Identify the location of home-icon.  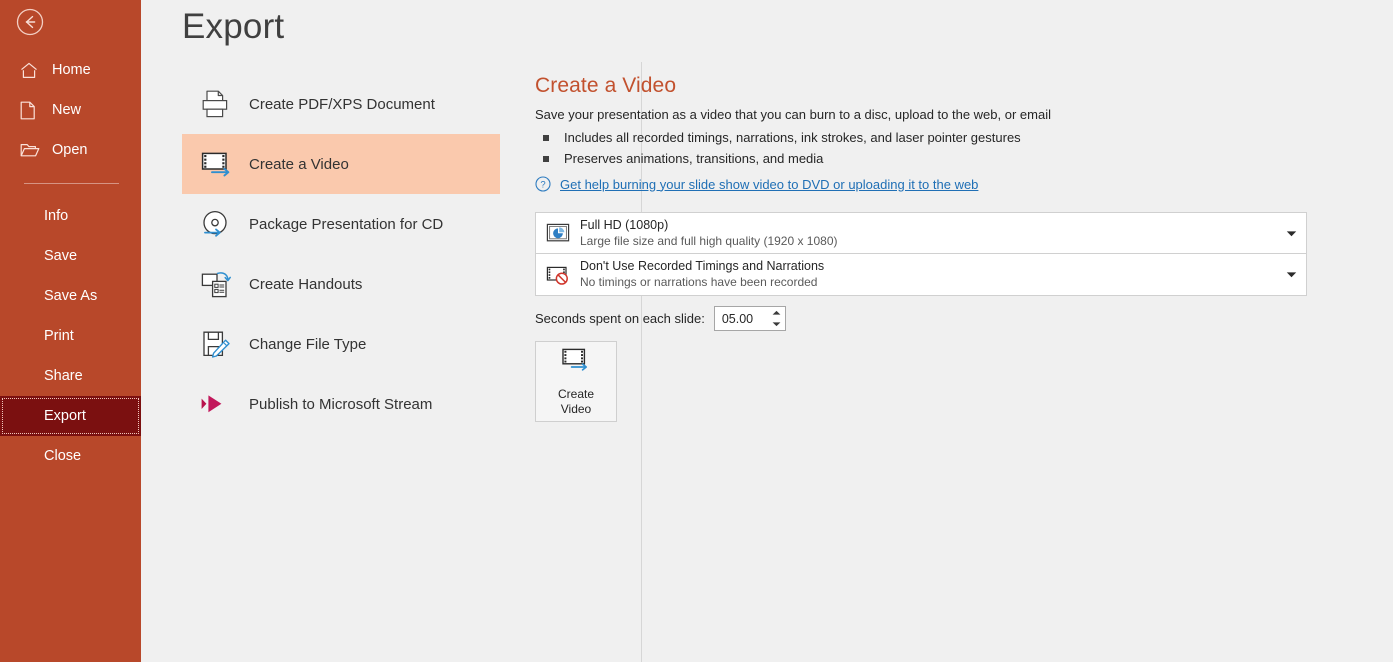
(31, 70).